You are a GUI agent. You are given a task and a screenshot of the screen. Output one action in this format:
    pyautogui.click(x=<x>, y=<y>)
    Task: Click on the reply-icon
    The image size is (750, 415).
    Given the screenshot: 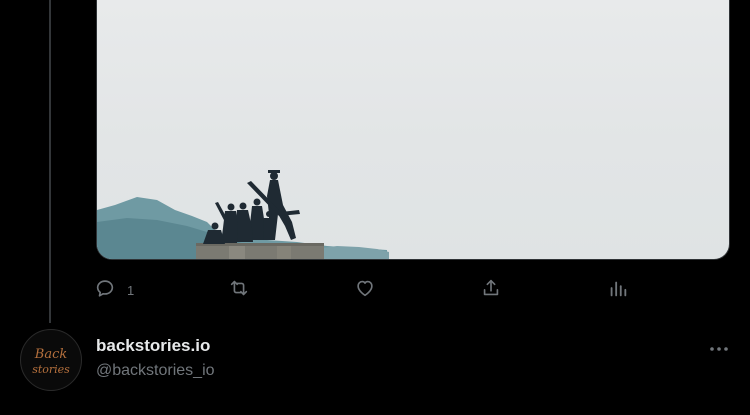 What is the action you would take?
    pyautogui.click(x=105, y=288)
    